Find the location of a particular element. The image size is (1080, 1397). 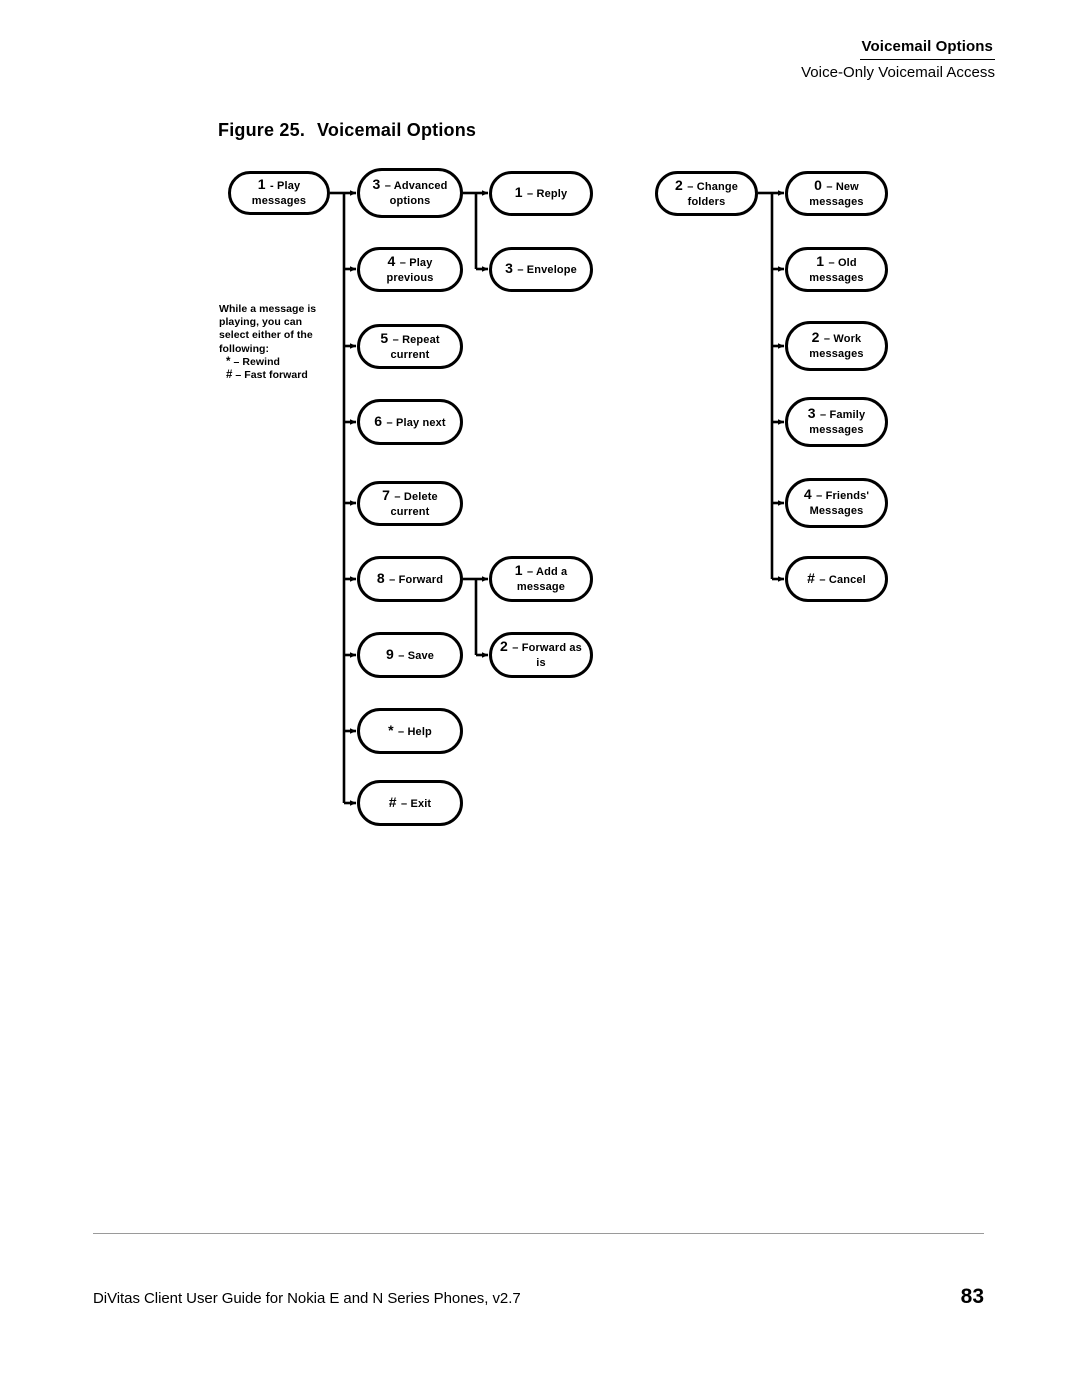

node-key: 7 is located at coordinates (386, 494).